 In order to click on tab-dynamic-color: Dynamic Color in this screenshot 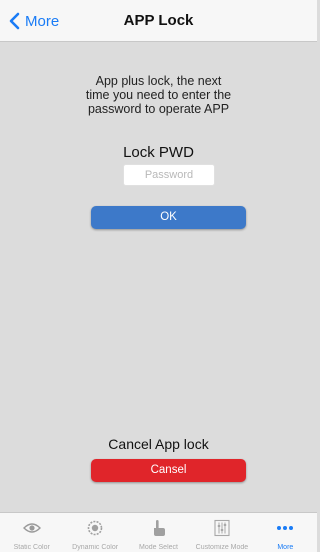, I will do `click(94, 532)`.